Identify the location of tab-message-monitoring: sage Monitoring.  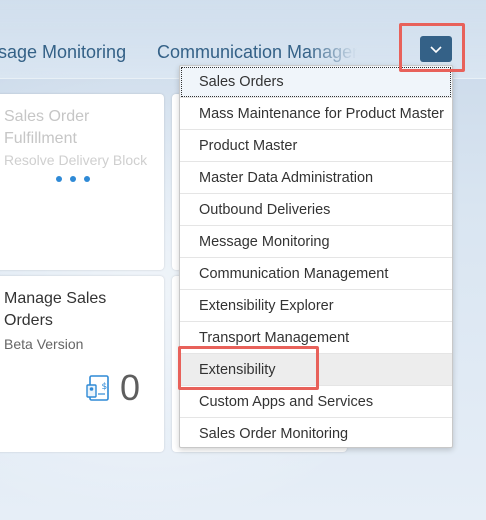
(63, 52).